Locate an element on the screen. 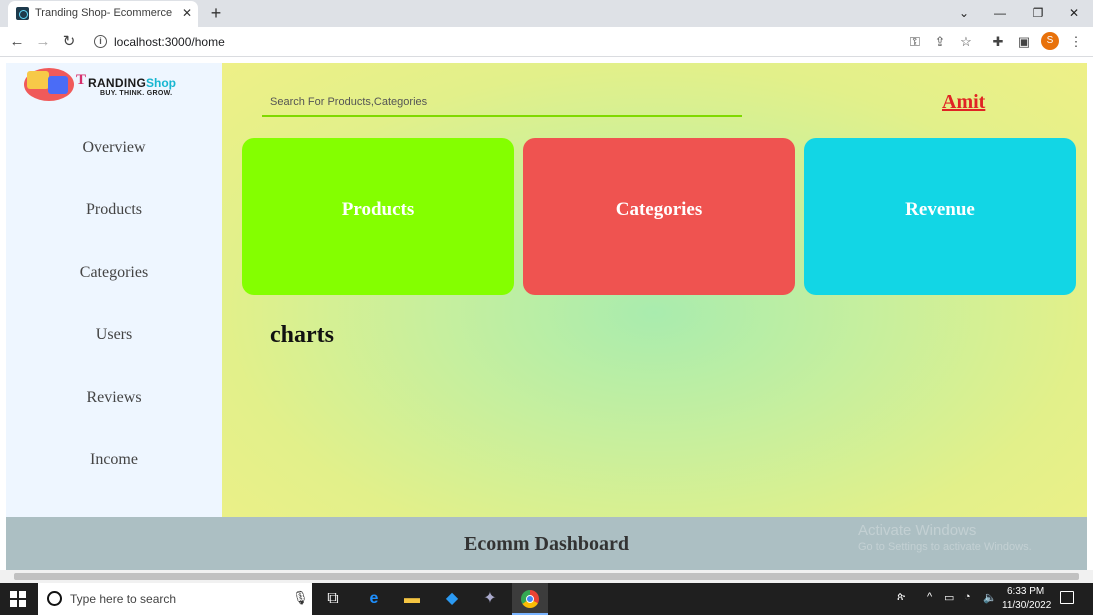  taskbar-search-box: Type here to search 🎙 is located at coordinates (175, 599).